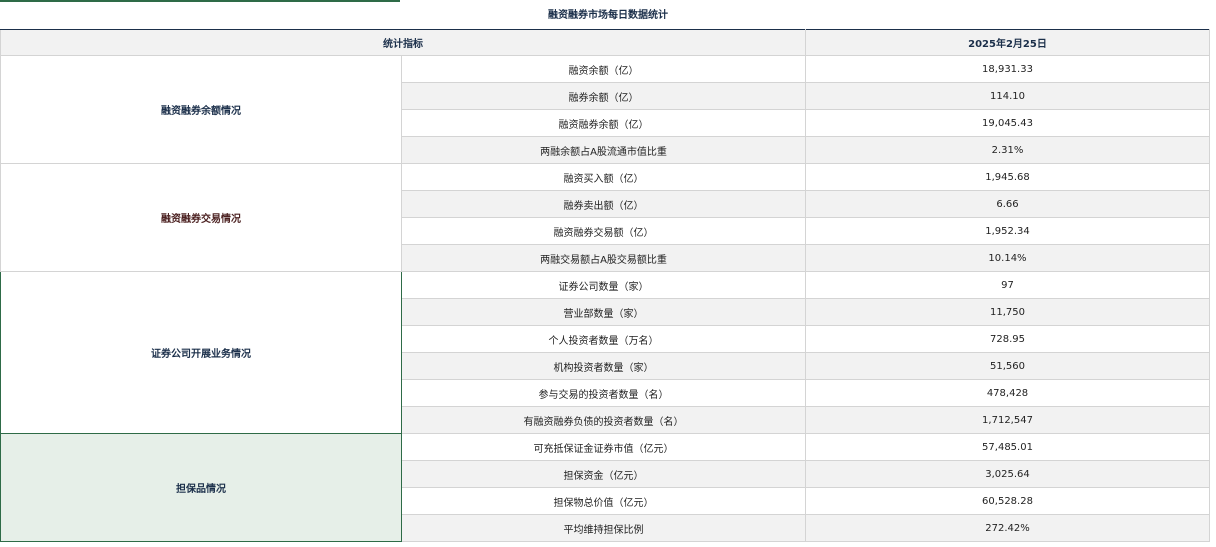 The image size is (1216, 547). What do you see at coordinates (1007, 231) in the screenshot?
I see `metric-value: 1,952.34` at bounding box center [1007, 231].